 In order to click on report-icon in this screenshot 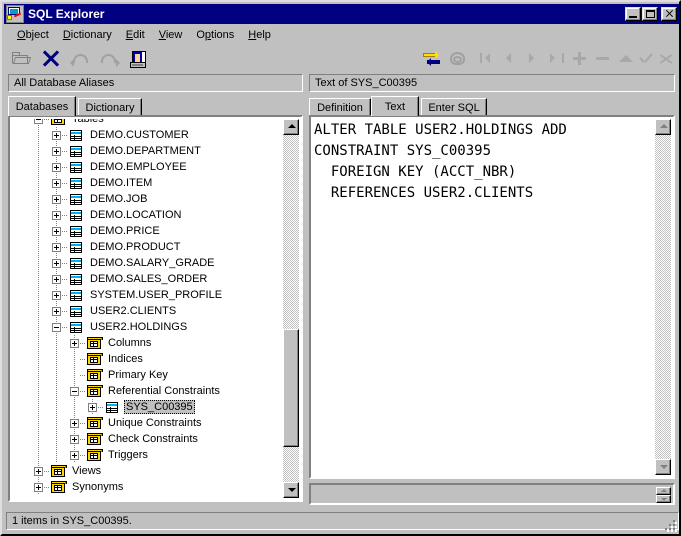, I will do `click(140, 58)`.